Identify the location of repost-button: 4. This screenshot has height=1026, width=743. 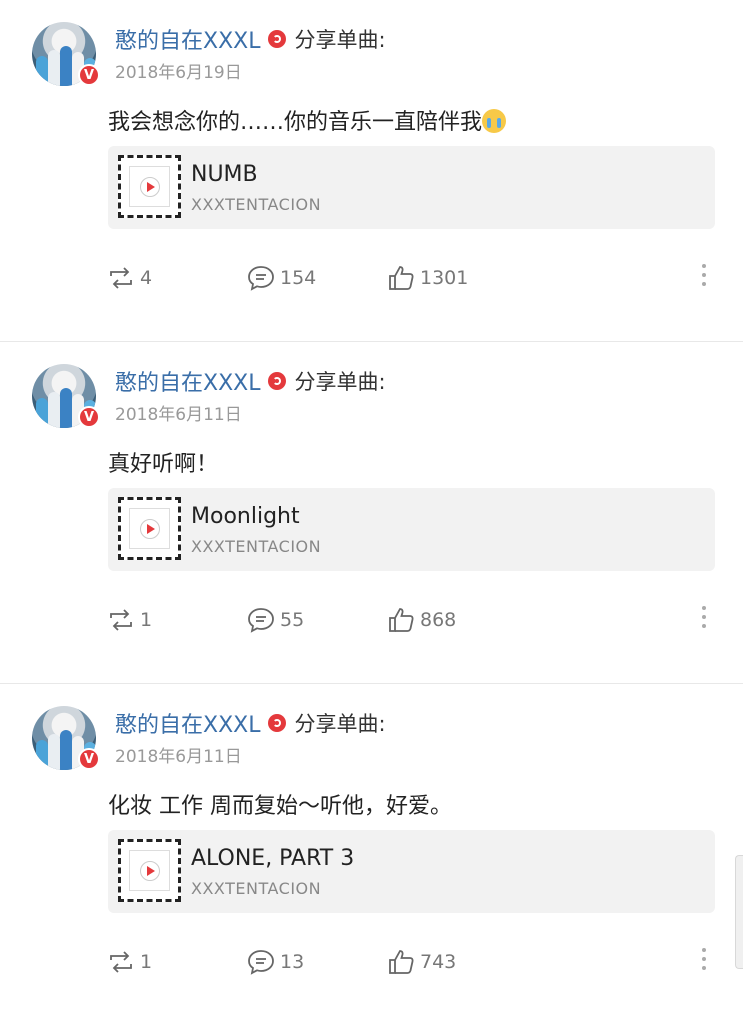
(129, 278).